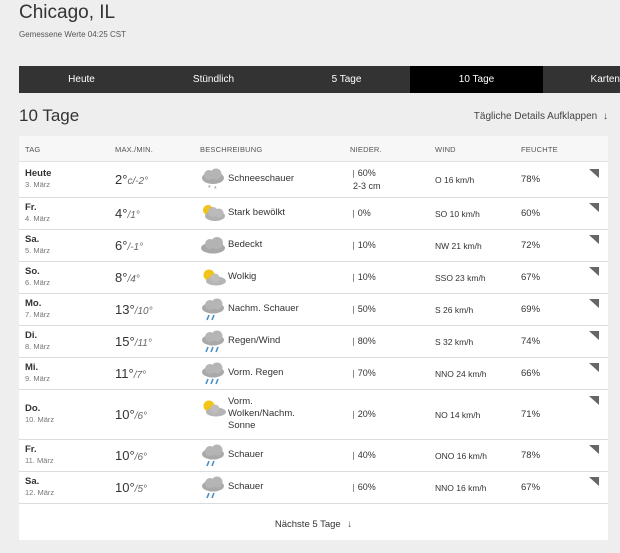  I want to click on temperature: 13°/10°, so click(134, 310).